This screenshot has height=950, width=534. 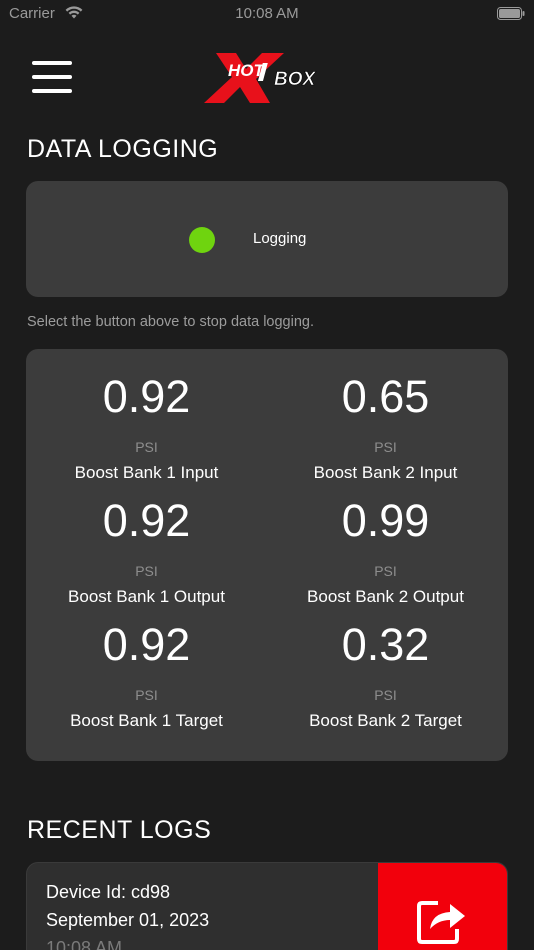 I want to click on metric-boost-bank-1-target: 0.92 PSI Boost Bank 1 Target, so click(x=146, y=675).